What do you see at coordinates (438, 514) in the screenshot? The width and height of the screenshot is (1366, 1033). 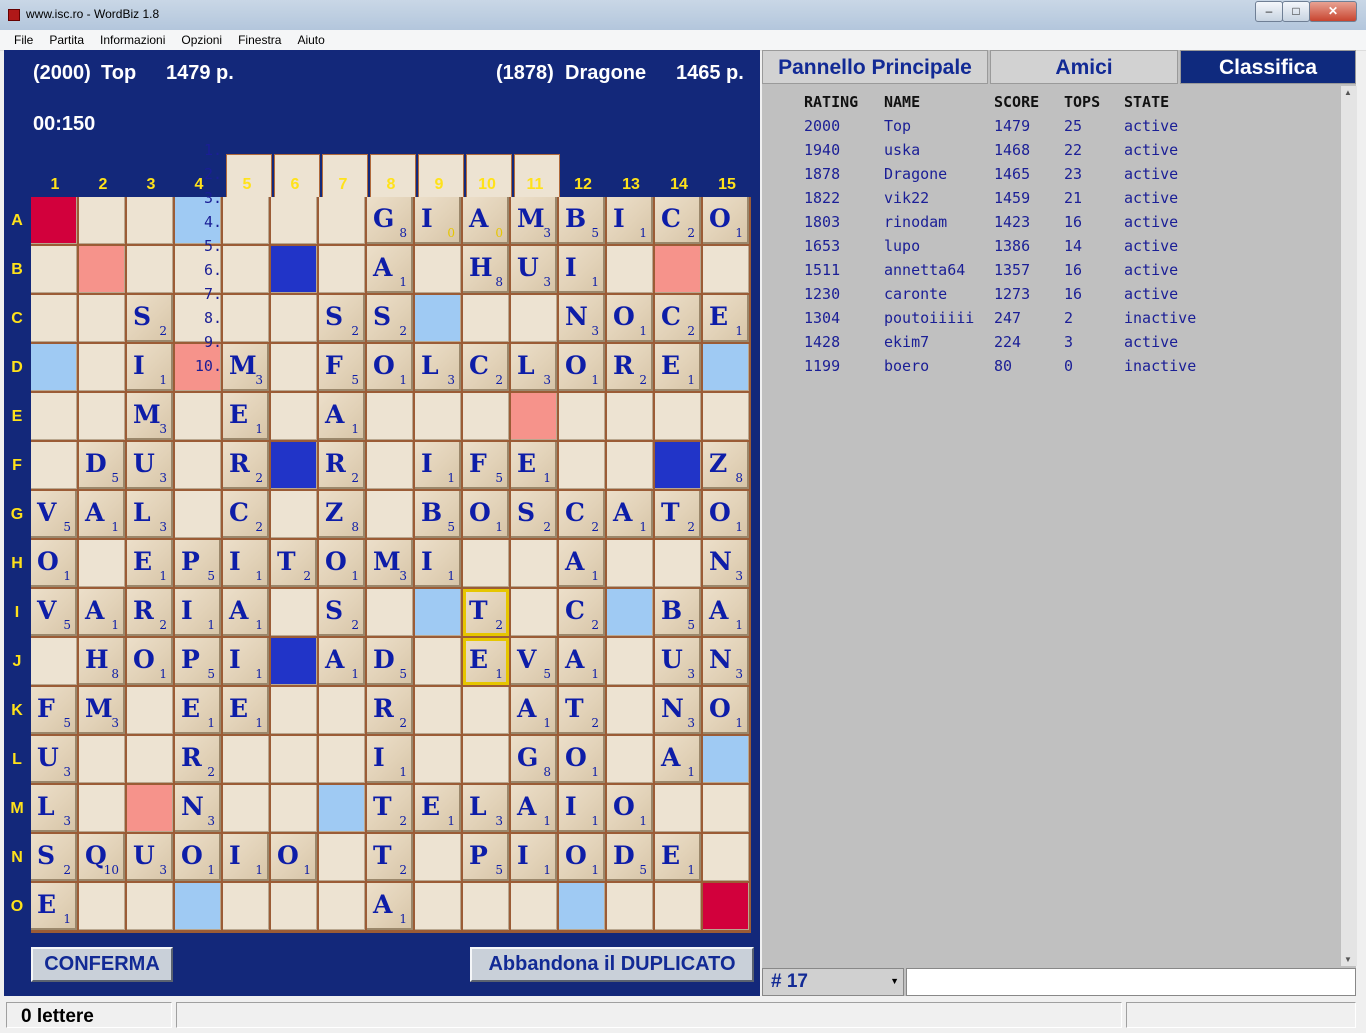 I see `placed-tile: B5` at bounding box center [438, 514].